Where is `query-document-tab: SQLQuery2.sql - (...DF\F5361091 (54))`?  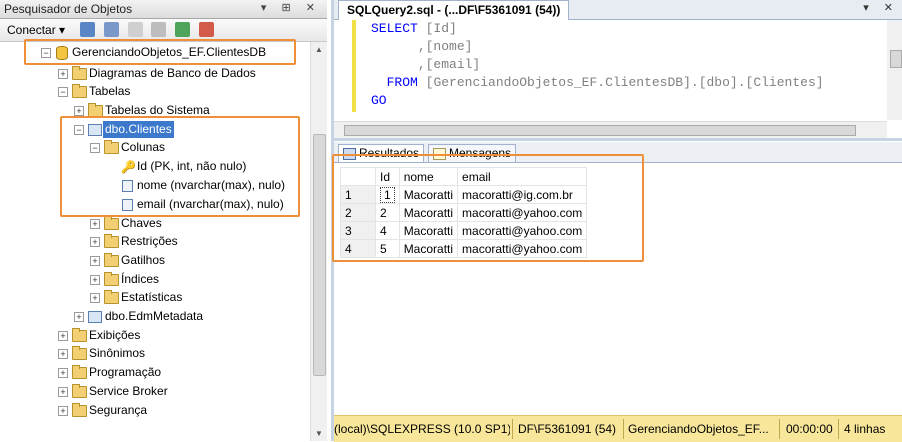
query-document-tab: SQLQuery2.sql - (...DF\F5361091 (54)) is located at coordinates (454, 10).